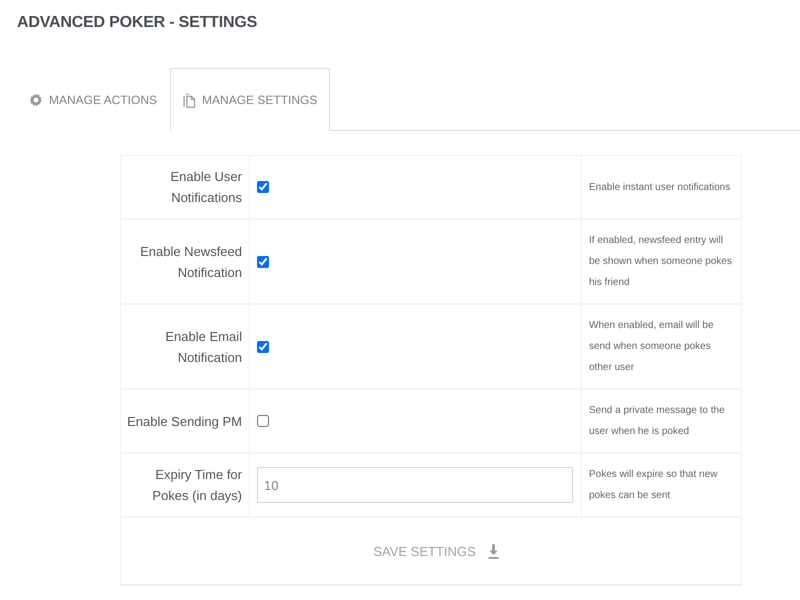 Image resolution: width=800 pixels, height=600 pixels. What do you see at coordinates (203, 347) in the screenshot?
I see `setting-label: Enable Email Notification` at bounding box center [203, 347].